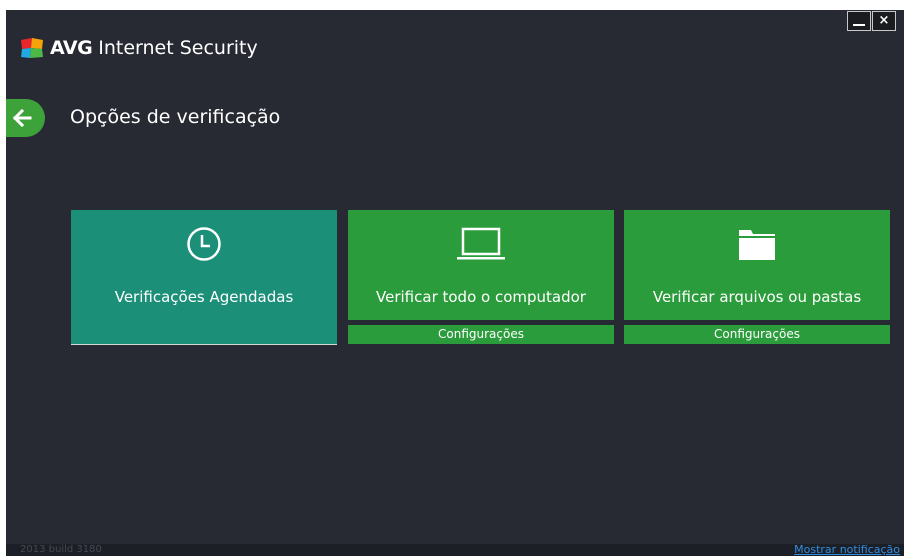 Image resolution: width=904 pixels, height=556 pixels. I want to click on scheduled-scans-tile: Verificações Agendadas, so click(204, 277).